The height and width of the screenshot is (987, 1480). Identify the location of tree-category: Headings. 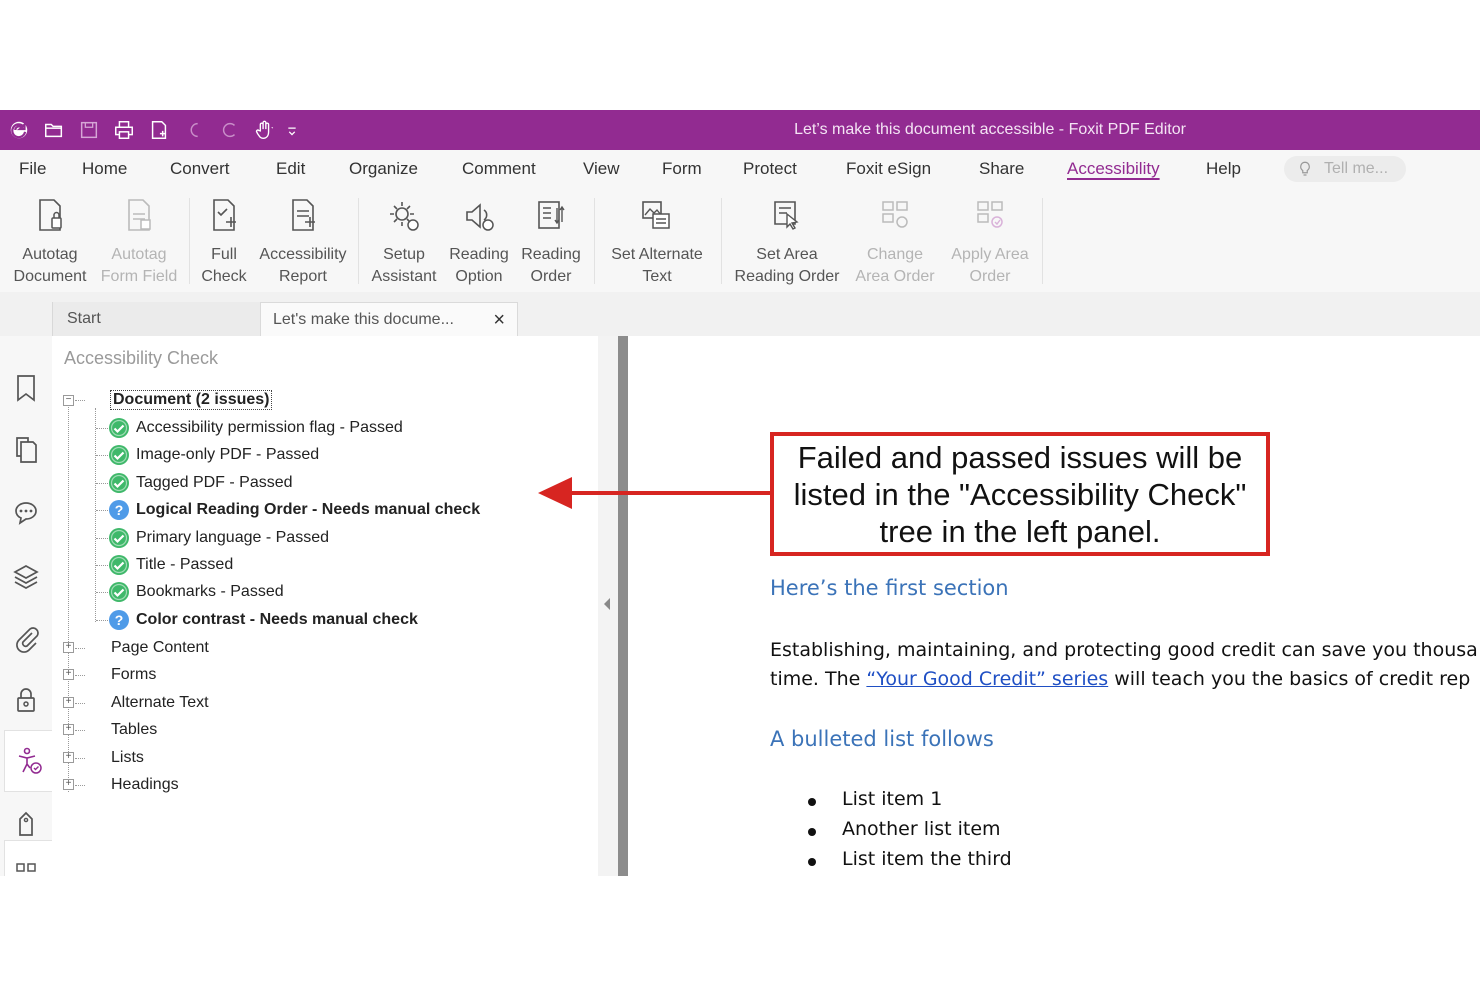
(145, 785).